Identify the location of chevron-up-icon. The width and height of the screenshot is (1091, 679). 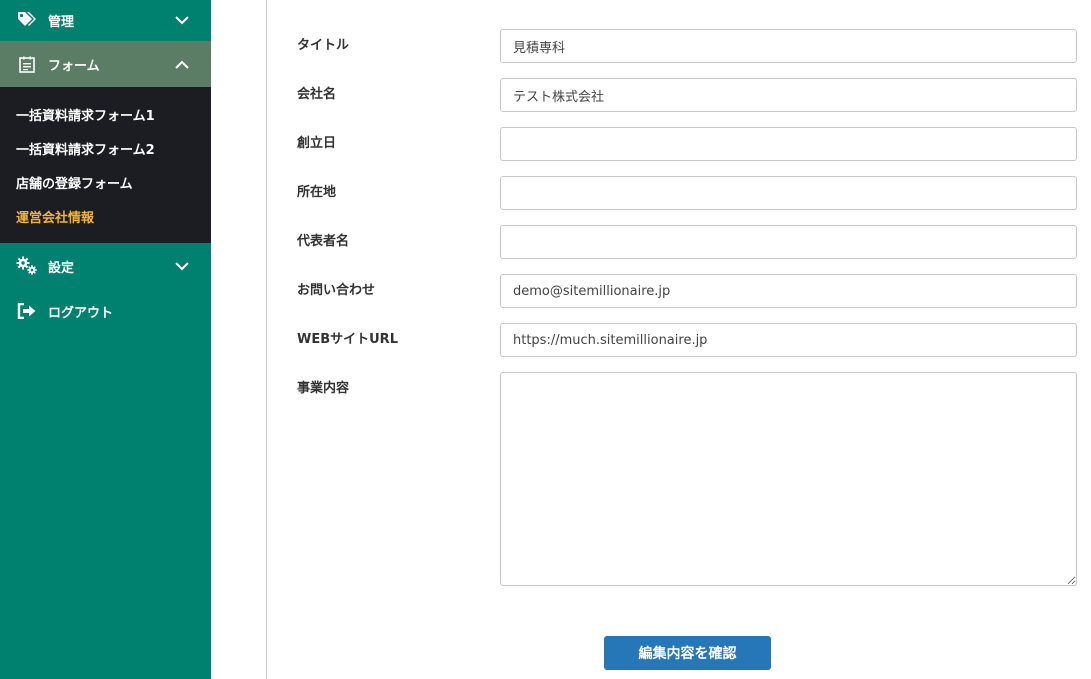
(182, 64).